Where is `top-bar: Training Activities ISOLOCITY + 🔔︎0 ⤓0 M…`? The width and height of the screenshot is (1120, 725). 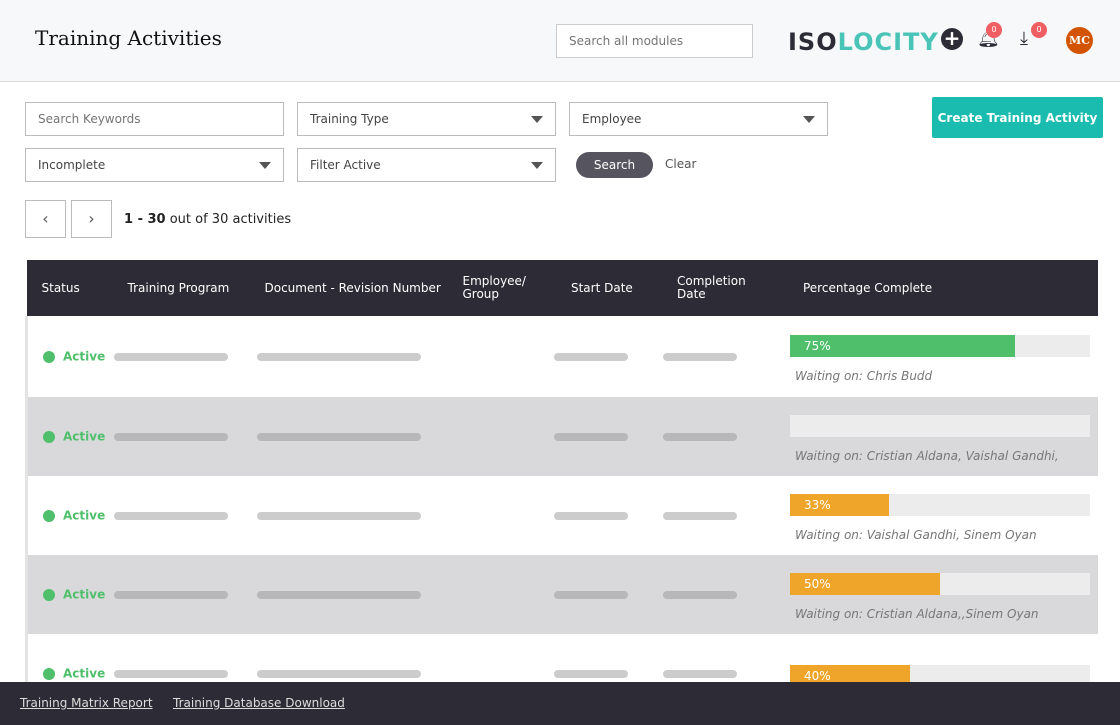
top-bar: Training Activities ISOLOCITY + 🔔︎0 ⤓0 M… is located at coordinates (560, 41).